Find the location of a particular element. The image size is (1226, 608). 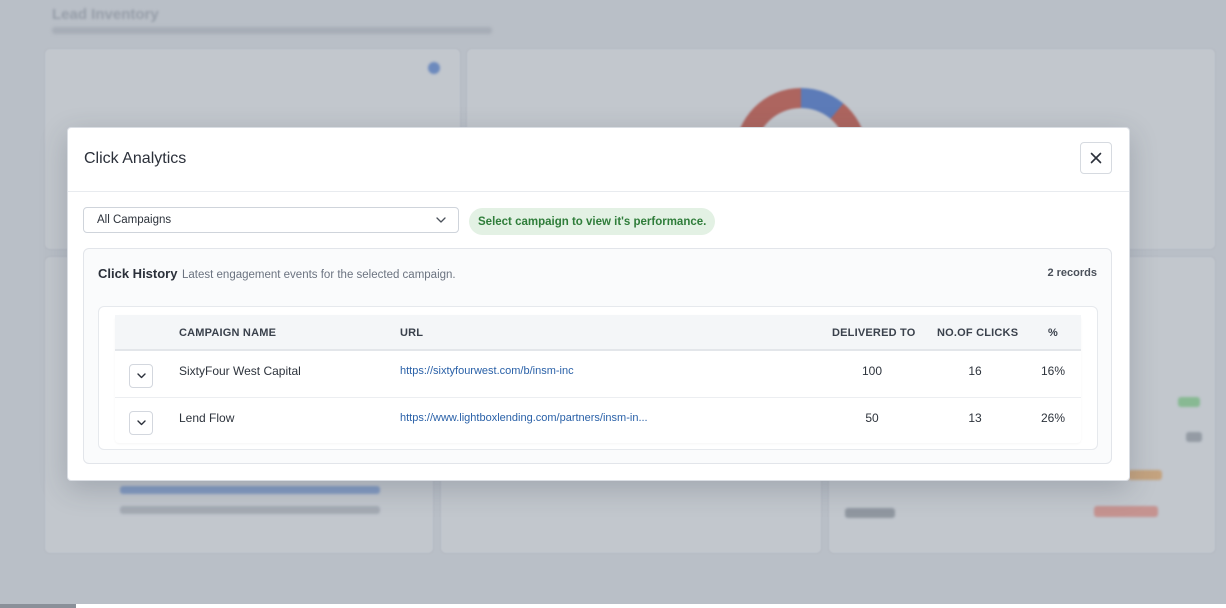

records-count: 2 records is located at coordinates (1072, 273).